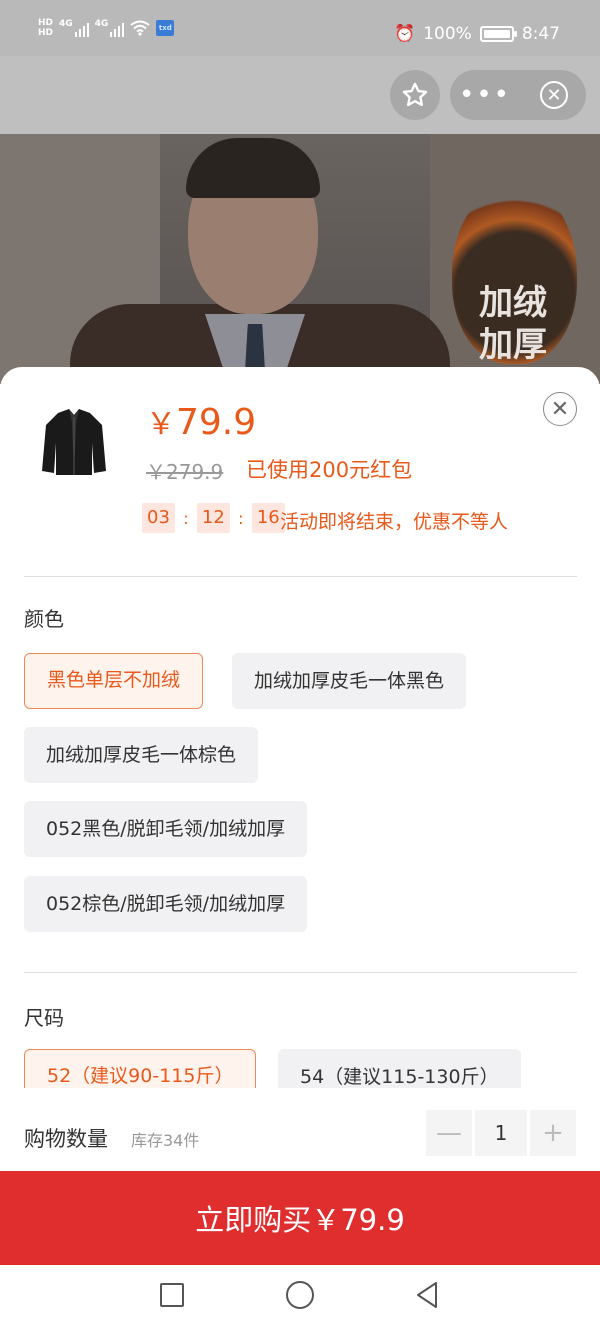 The image size is (600, 1326). I want to click on countdown-timer: 03 : 12 : 16, so click(213, 518).